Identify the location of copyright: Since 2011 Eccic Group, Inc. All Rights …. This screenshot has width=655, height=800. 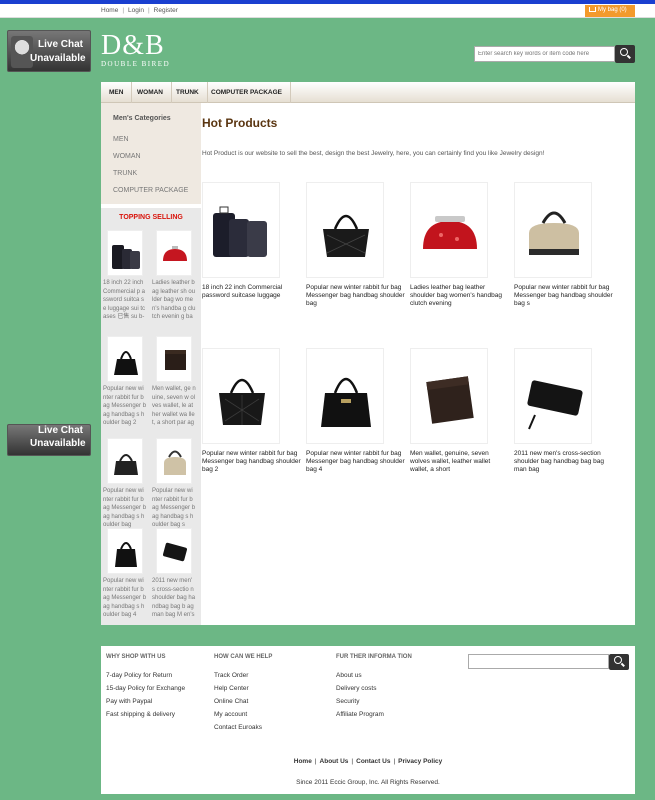
(368, 782).